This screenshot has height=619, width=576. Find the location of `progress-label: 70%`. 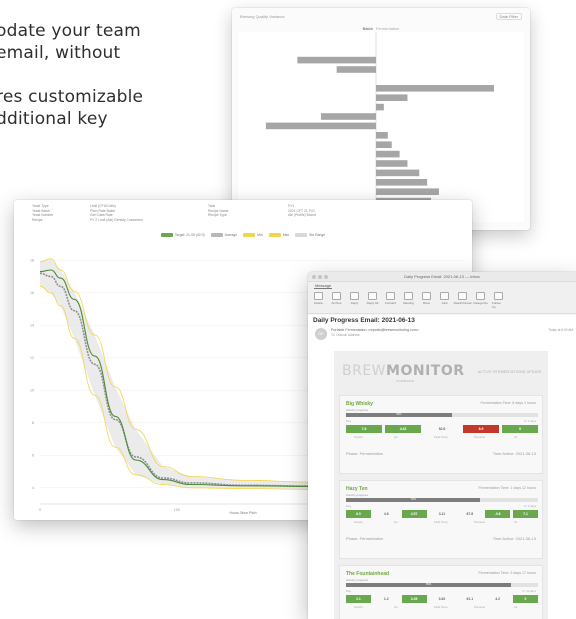

progress-label: 70% is located at coordinates (413, 499).